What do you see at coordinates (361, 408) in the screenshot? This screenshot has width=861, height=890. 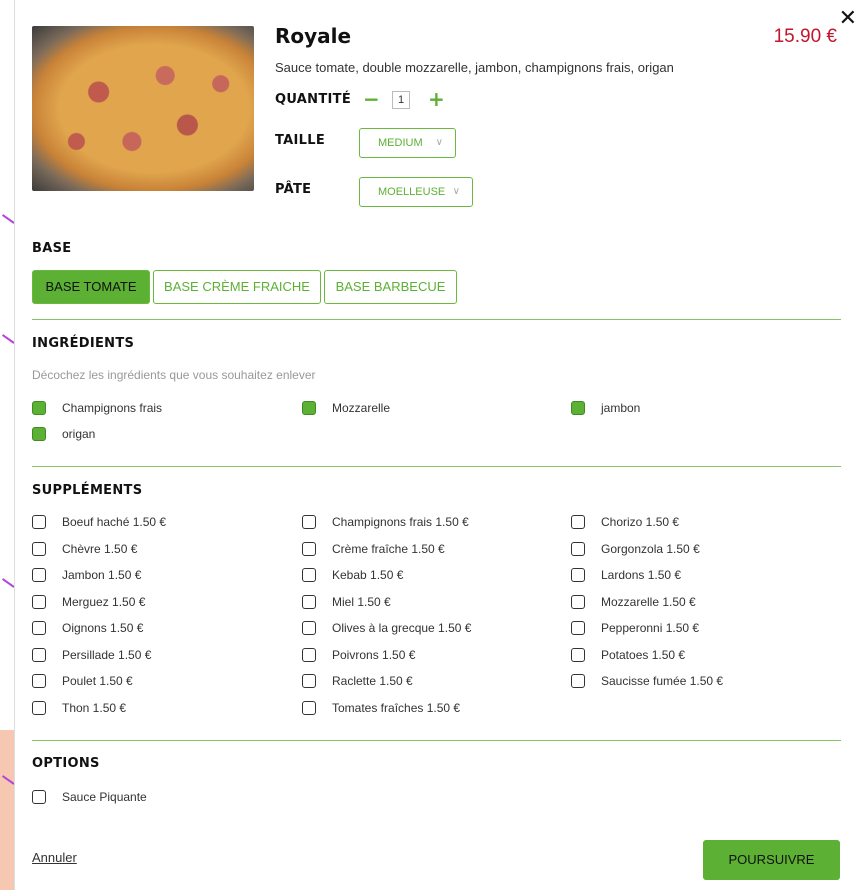 I see `ingredient-label: Mozzarelle` at bounding box center [361, 408].